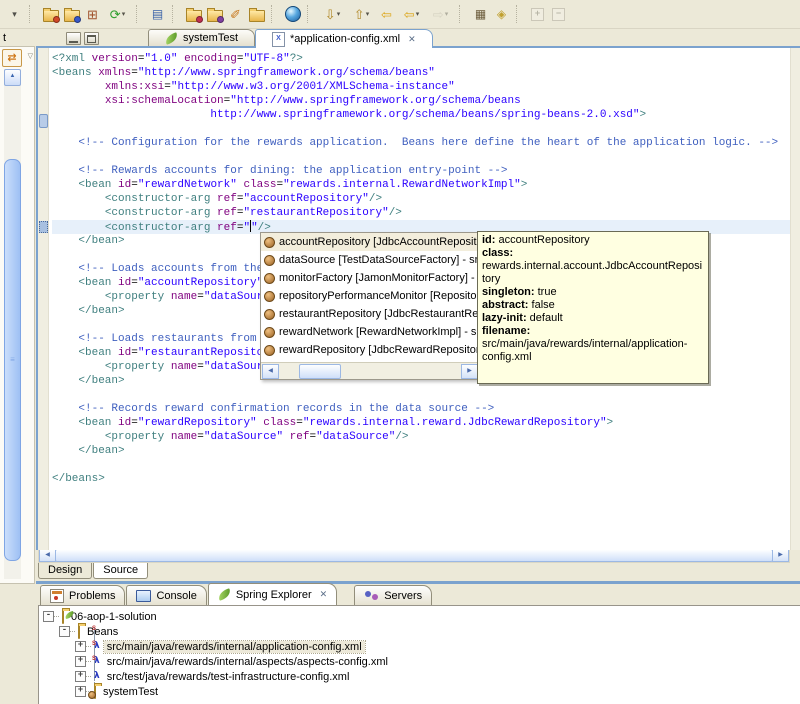  I want to click on bottom-view-tab-bar: Problems Console Spring Explorer ✕ Servers, so click(418, 594).